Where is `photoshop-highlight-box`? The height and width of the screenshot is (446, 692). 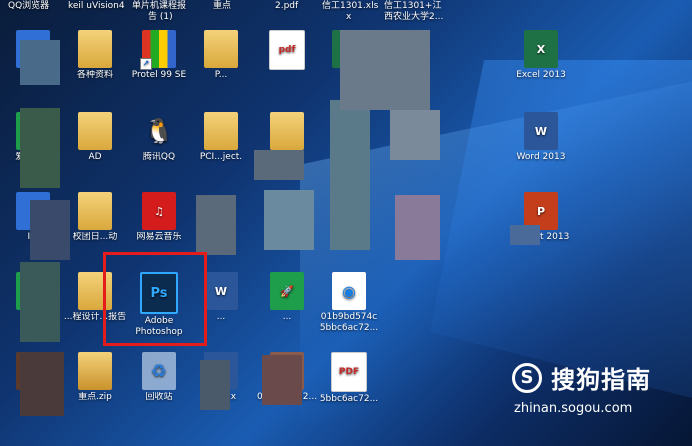
photoshop-highlight-box is located at coordinates (155, 299).